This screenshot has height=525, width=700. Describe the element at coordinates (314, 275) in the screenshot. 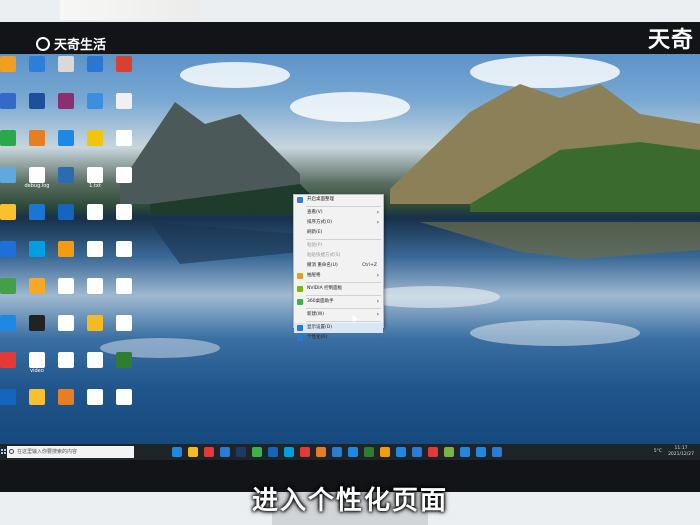

I see `menu-item-label: 抽屉格` at that location.